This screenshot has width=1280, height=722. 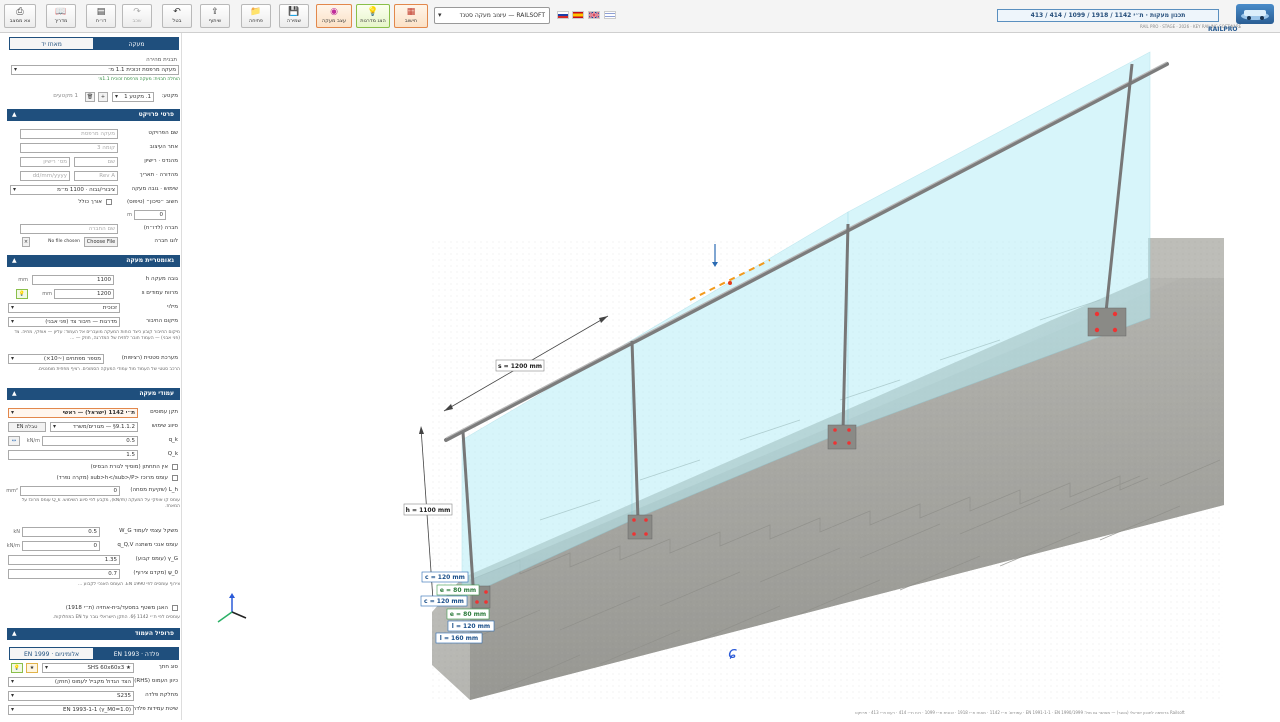 What do you see at coordinates (70, 491) in the screenshot?
I see `lh-input: 0` at bounding box center [70, 491].